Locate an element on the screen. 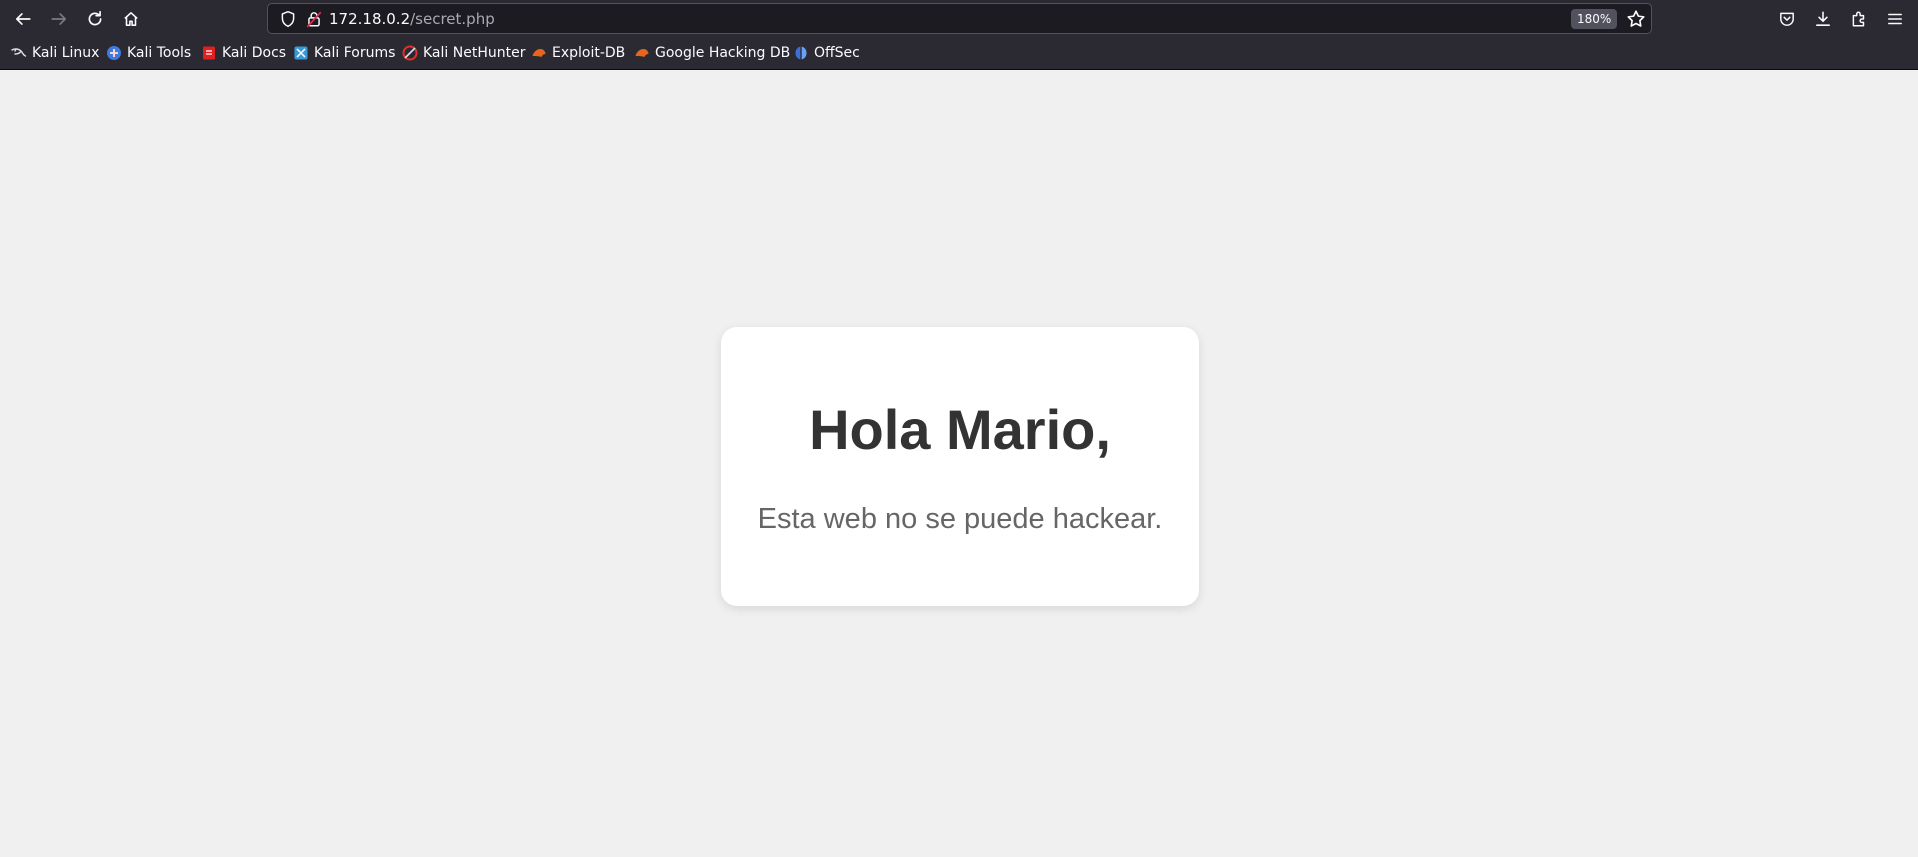  bookmark-kali-forums: Kali Forums is located at coordinates (344, 53).